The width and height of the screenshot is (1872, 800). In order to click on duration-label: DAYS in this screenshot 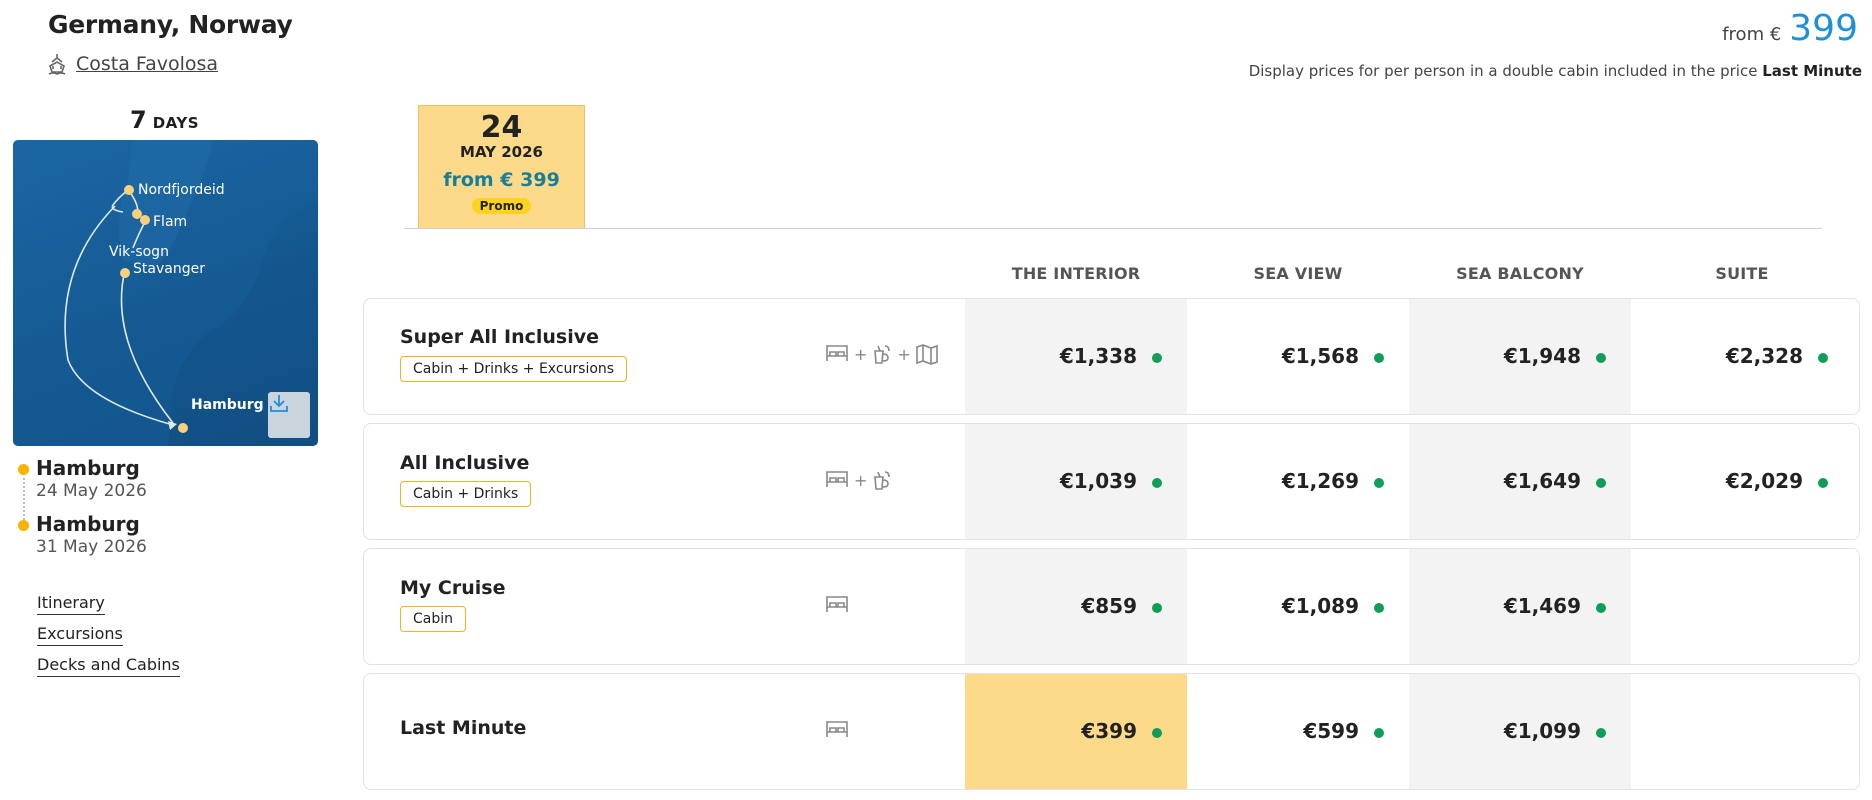, I will do `click(175, 123)`.